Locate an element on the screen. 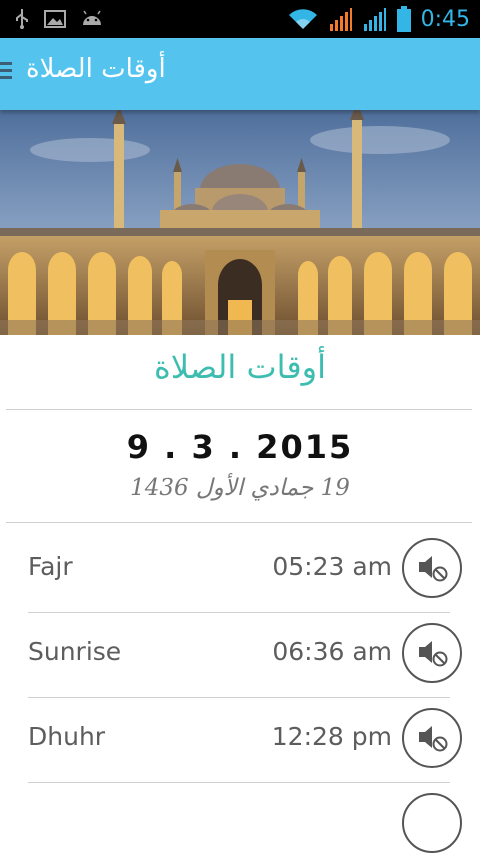 This screenshot has width=480, height=853. section-title: أوقات الصلاة is located at coordinates (240, 367).